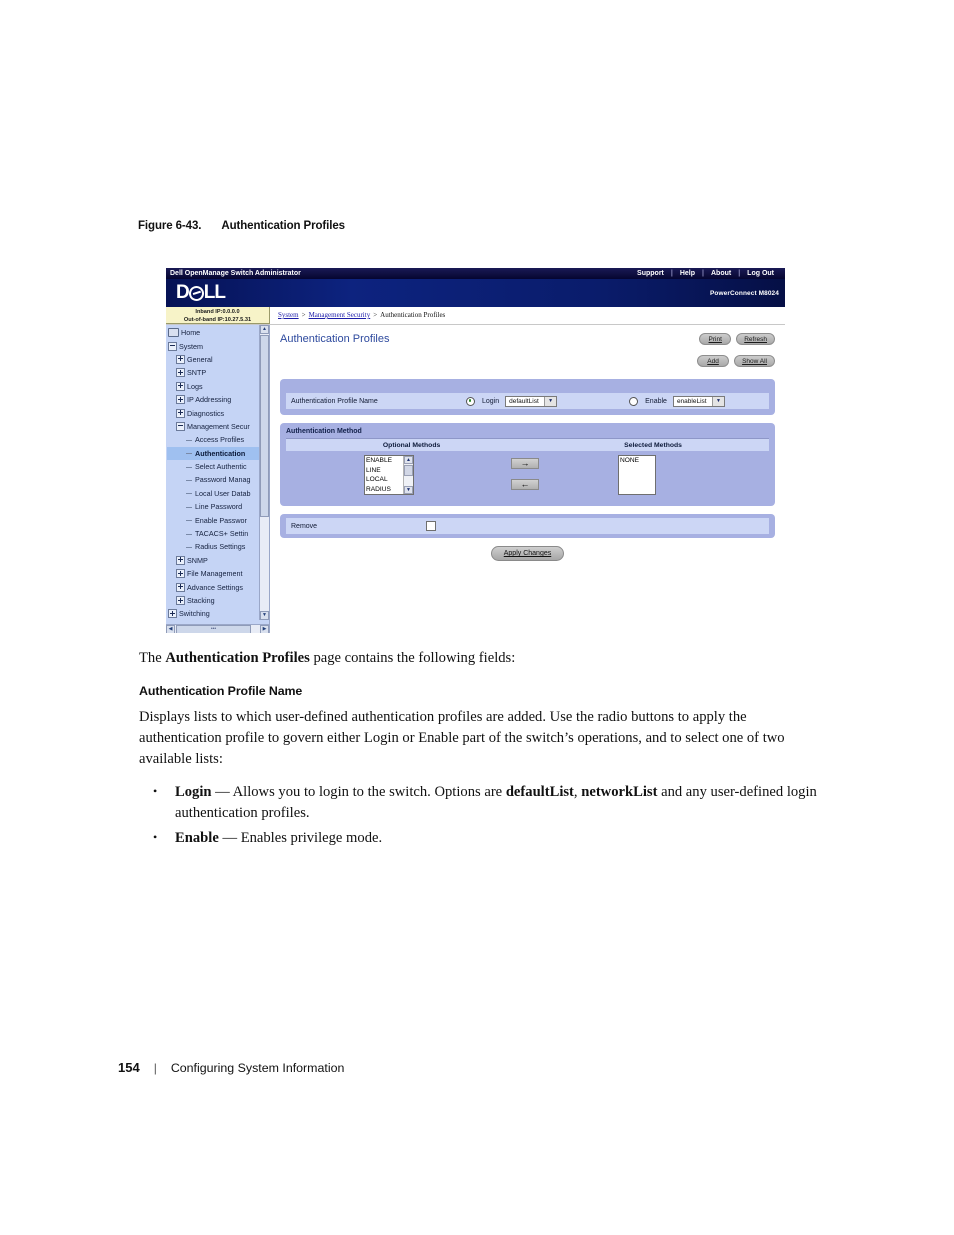 This screenshot has height=1235, width=954. What do you see at coordinates (389, 475) in the screenshot?
I see `optional-methods-listbox: ENABLE LINE LOCAL RADIUS ▲ ▼` at bounding box center [389, 475].